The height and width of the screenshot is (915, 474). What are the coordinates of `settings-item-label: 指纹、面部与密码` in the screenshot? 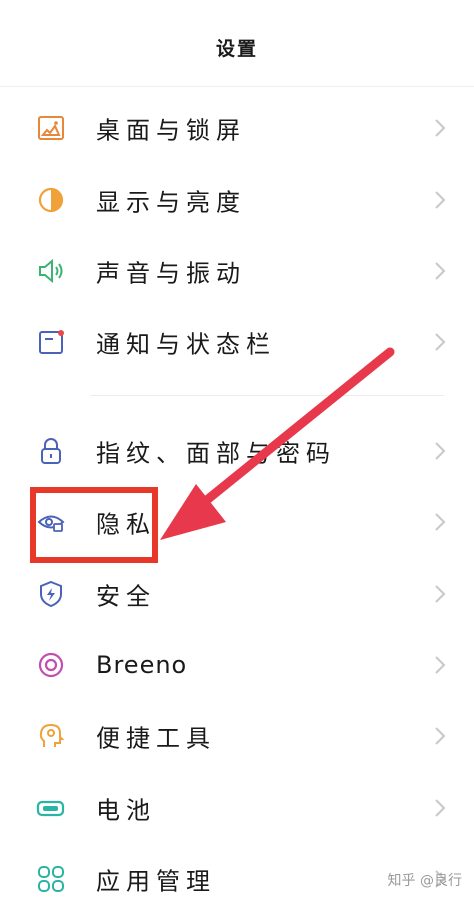 It's located at (216, 453).